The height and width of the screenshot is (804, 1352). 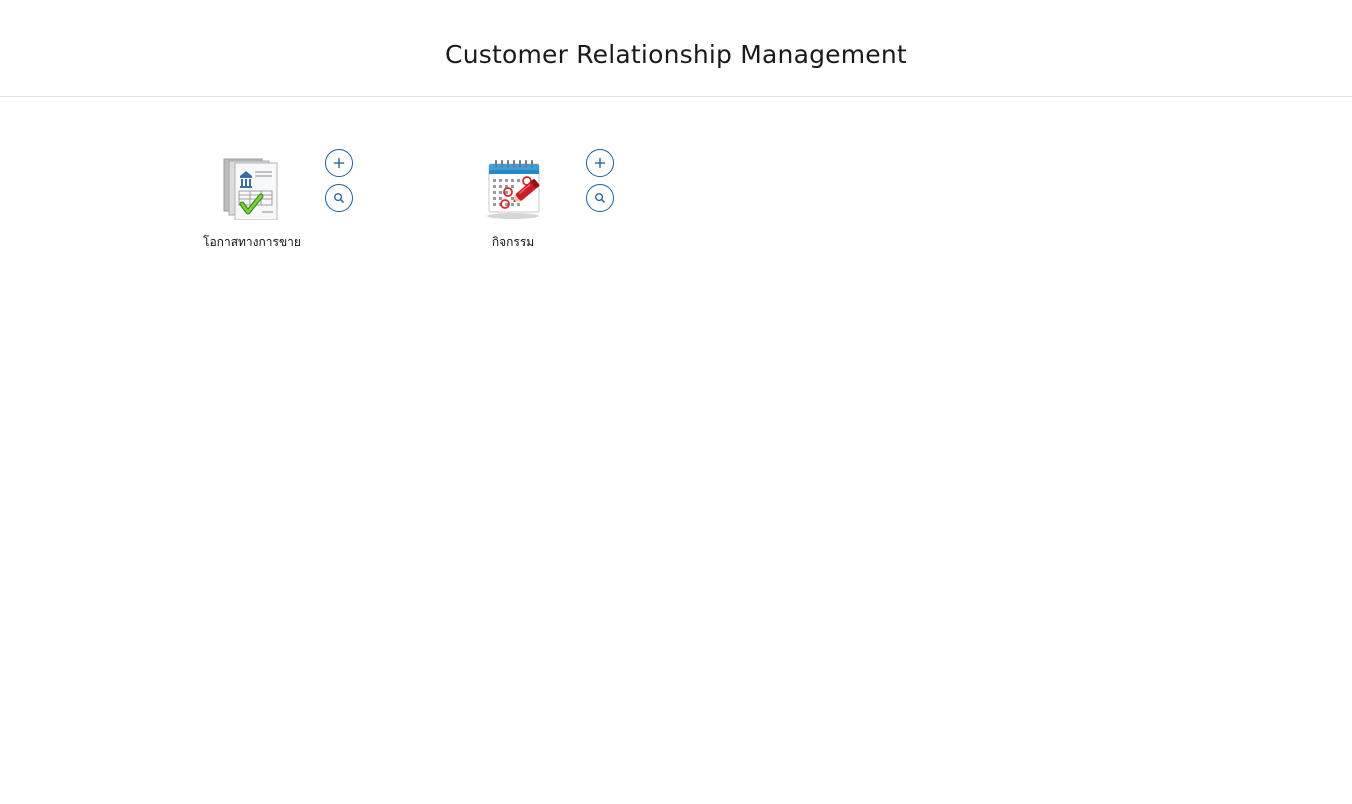 I want to click on page-header: Customer Relationship Management, so click(x=676, y=48).